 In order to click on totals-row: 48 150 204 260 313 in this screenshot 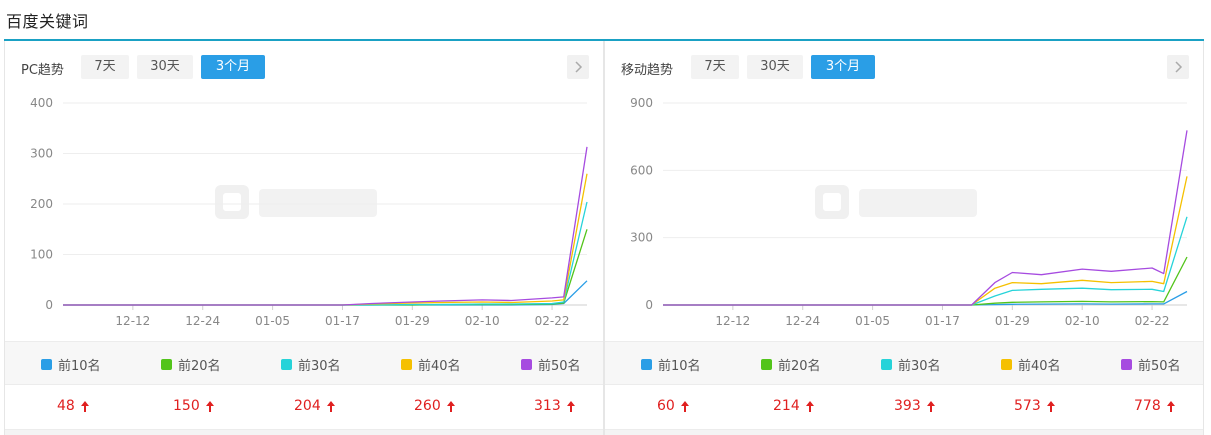, I will do `click(304, 407)`.